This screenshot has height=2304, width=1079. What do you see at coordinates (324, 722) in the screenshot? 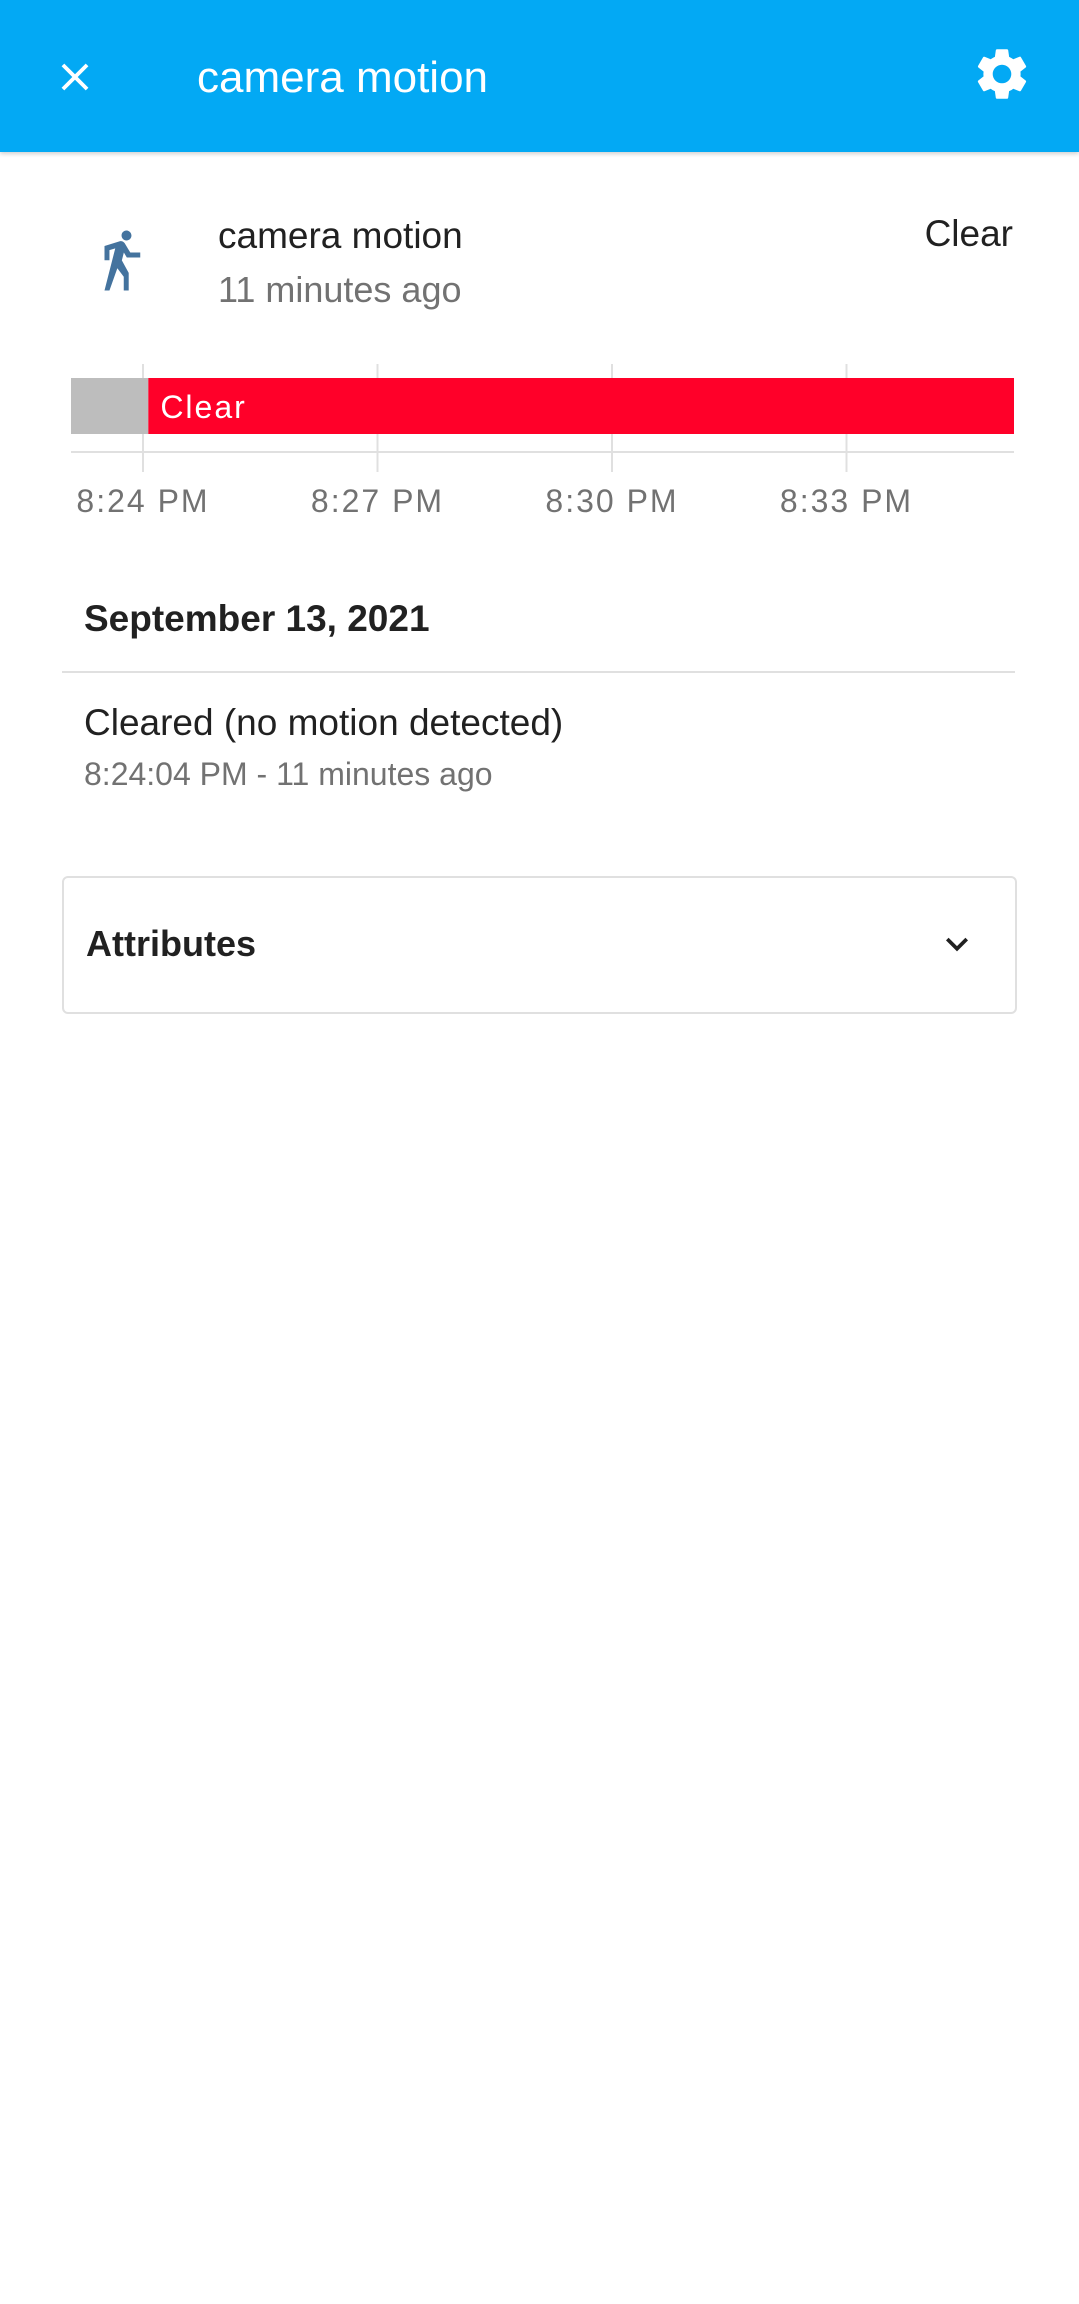
I see `logbook-entry-message: Cleared (no motion detected)` at bounding box center [324, 722].